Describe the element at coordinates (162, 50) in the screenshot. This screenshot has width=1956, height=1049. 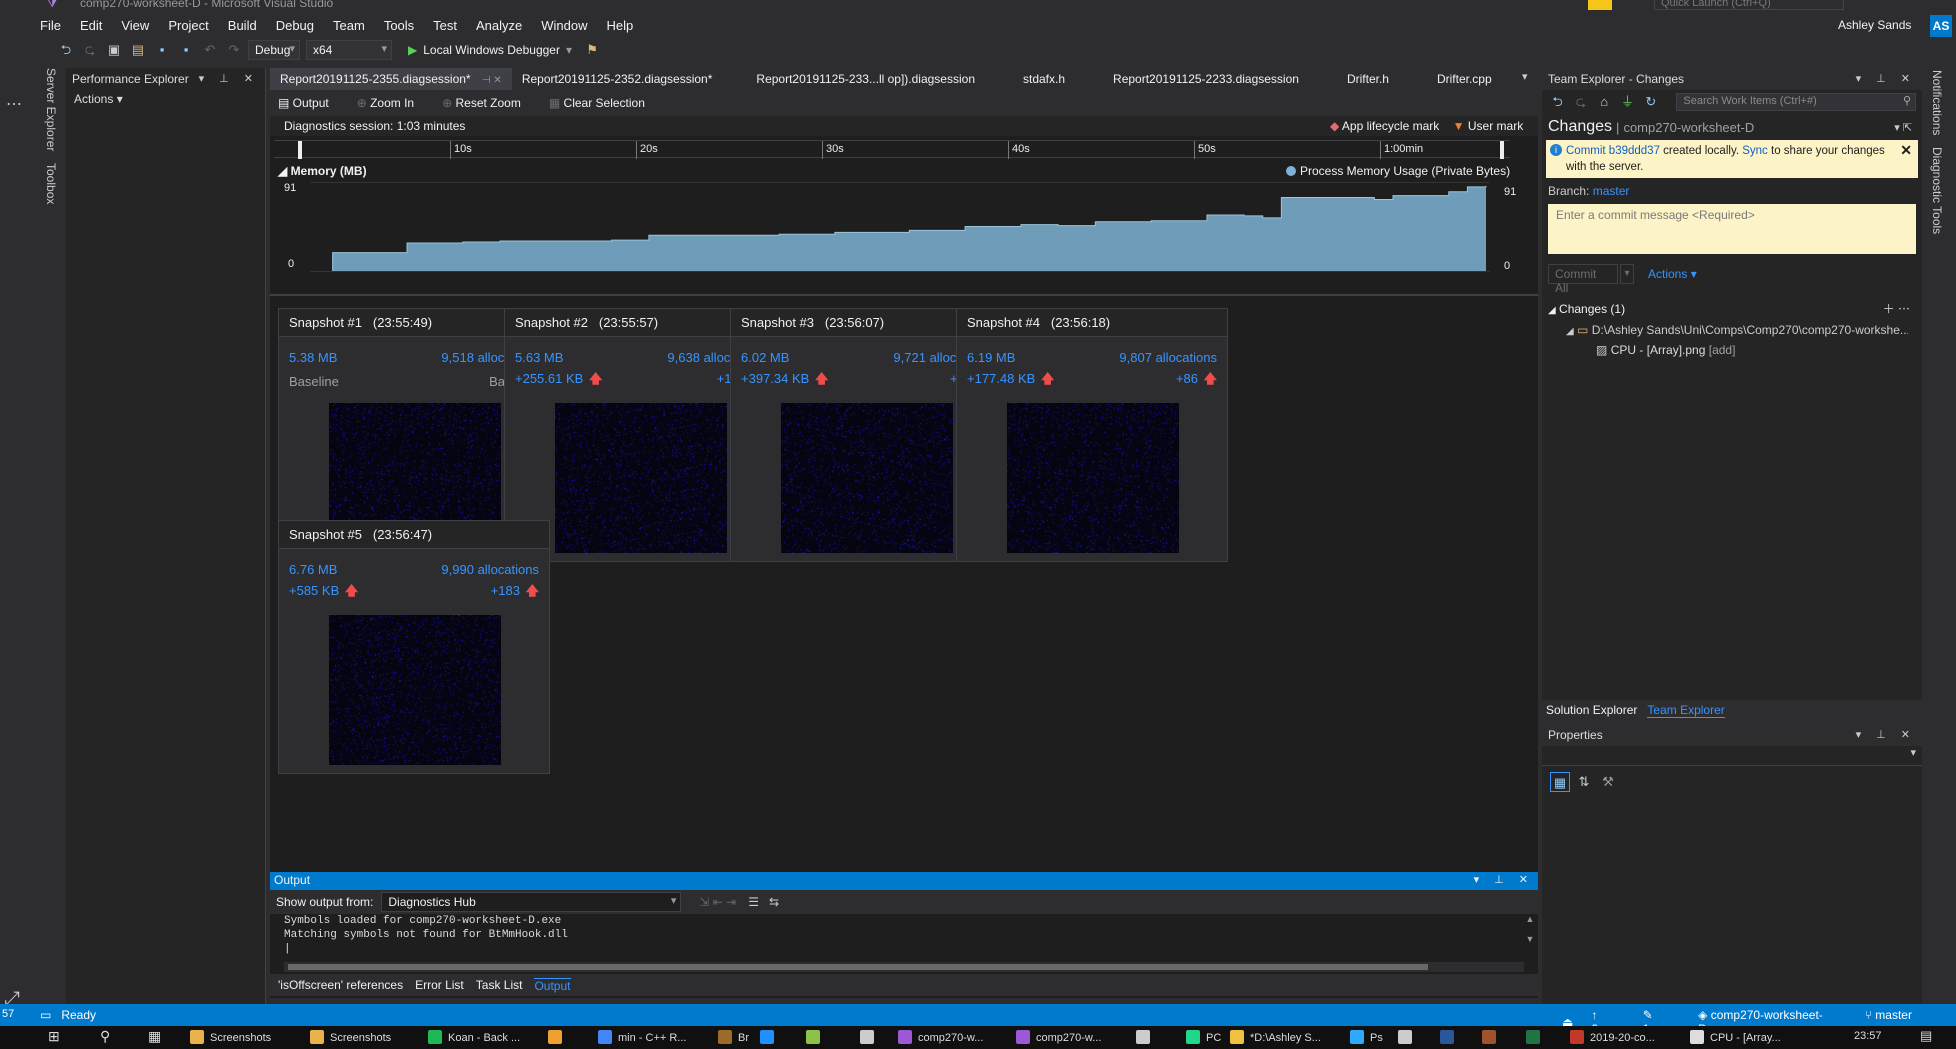
I see `save-icon: ▪` at that location.